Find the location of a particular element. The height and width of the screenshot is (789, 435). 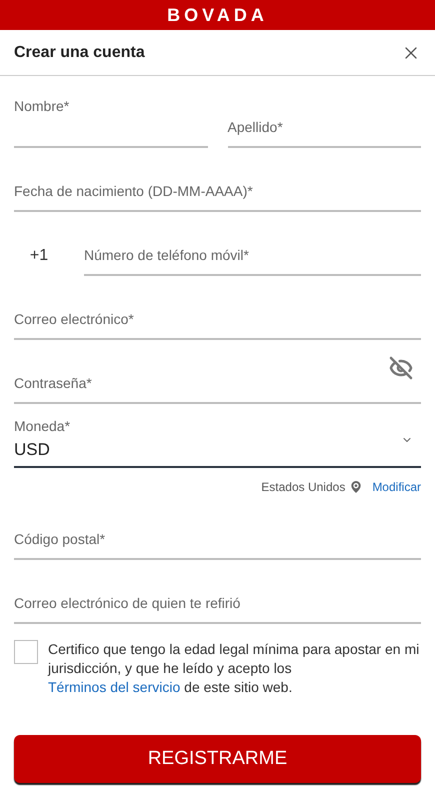

field-label: Fecha de nacimiento (DD-MM-AAAA)* is located at coordinates (133, 191).